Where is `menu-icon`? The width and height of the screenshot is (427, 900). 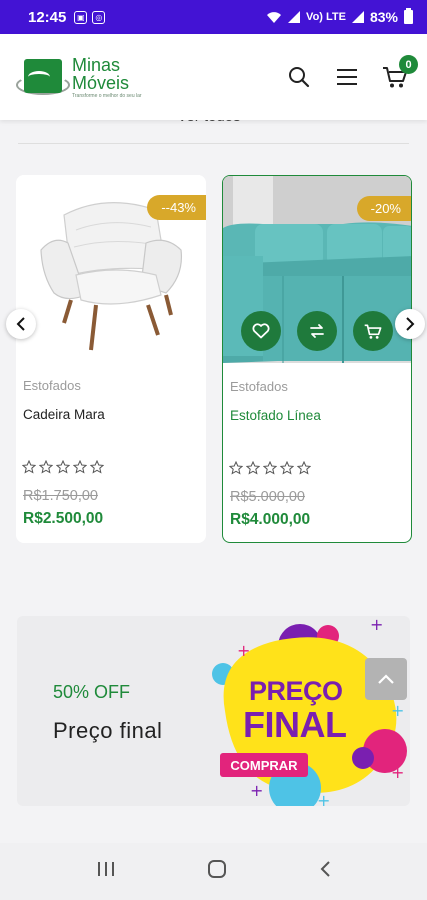 menu-icon is located at coordinates (347, 77).